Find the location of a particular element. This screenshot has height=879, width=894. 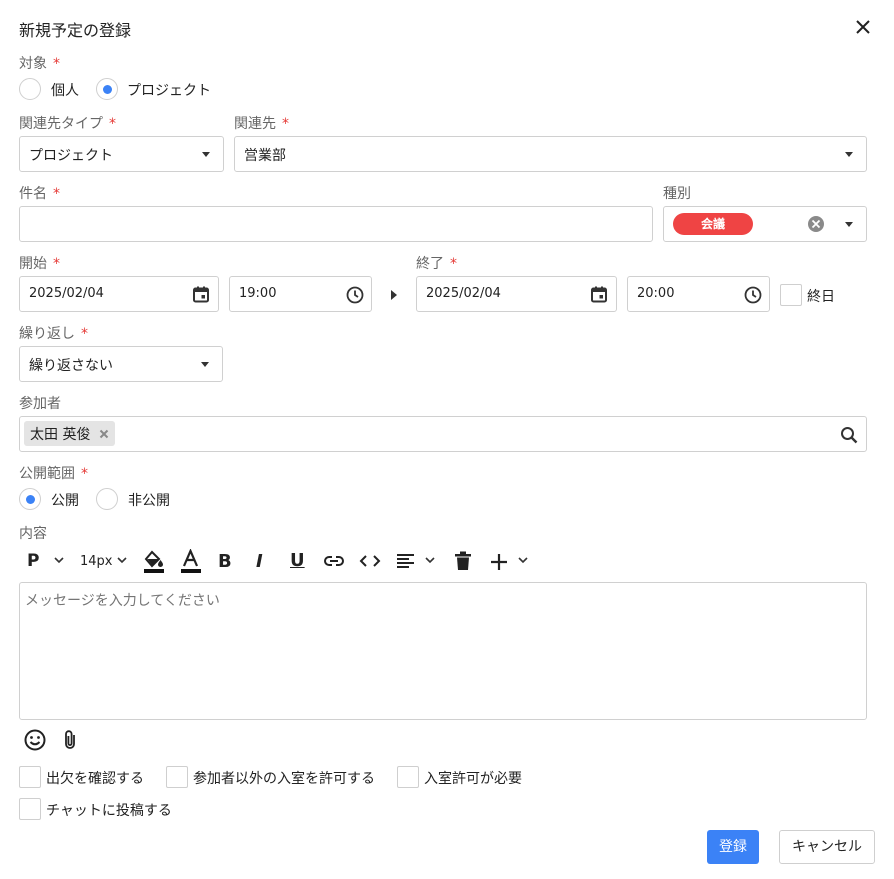

participants-label: 参加者 is located at coordinates (40, 404).